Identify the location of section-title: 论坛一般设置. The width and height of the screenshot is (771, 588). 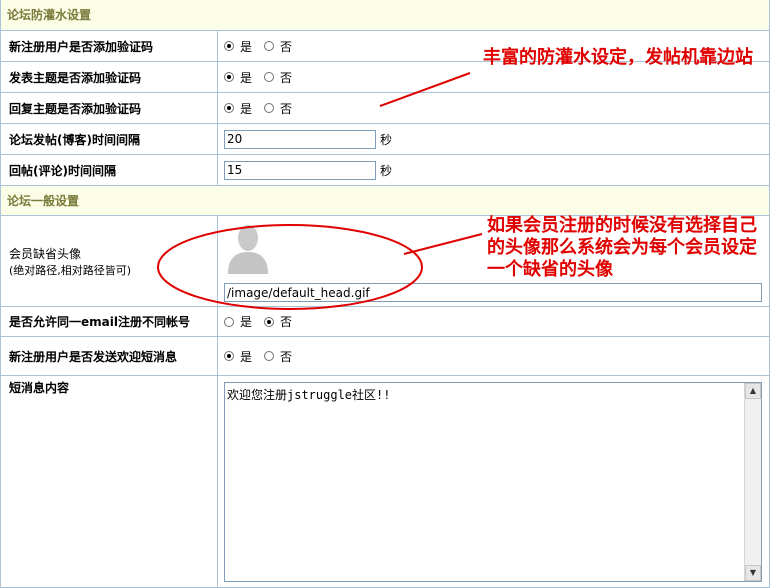
(43, 201).